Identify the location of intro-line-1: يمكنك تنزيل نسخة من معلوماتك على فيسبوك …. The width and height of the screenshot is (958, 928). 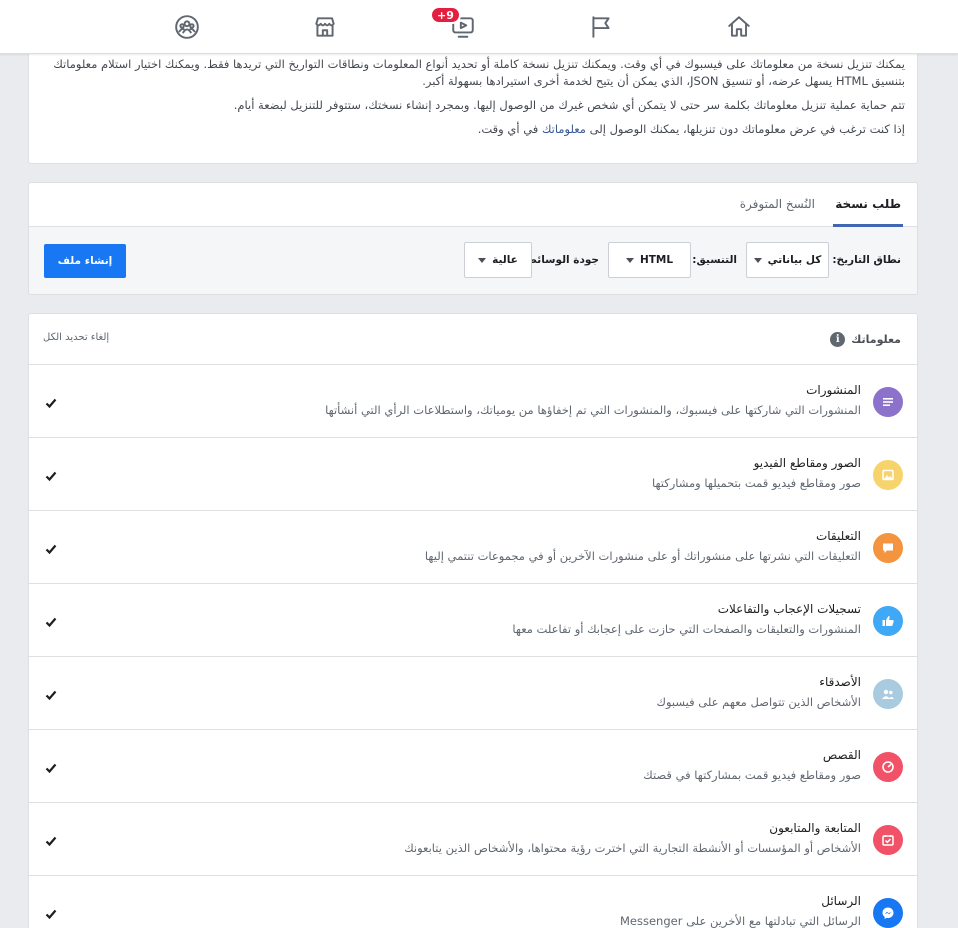
(479, 64).